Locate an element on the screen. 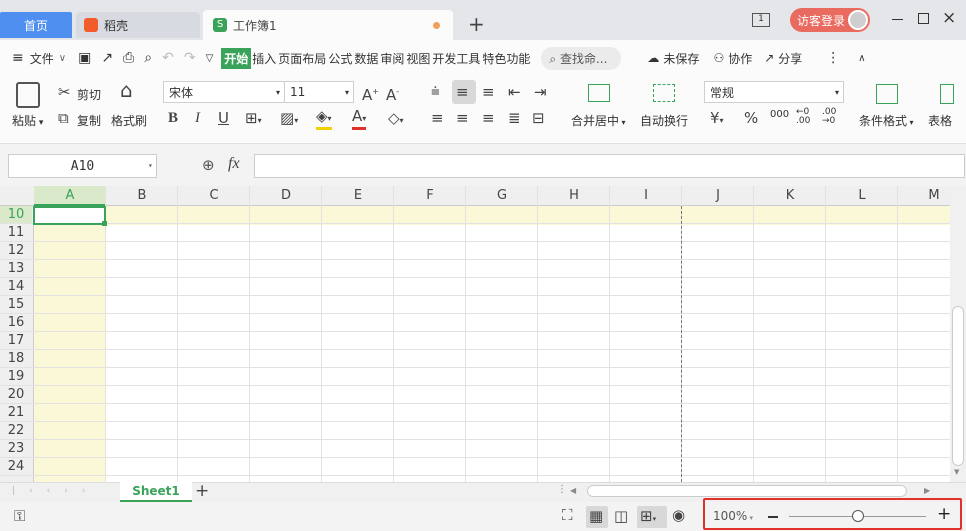  maximize-icon is located at coordinates (923, 18).